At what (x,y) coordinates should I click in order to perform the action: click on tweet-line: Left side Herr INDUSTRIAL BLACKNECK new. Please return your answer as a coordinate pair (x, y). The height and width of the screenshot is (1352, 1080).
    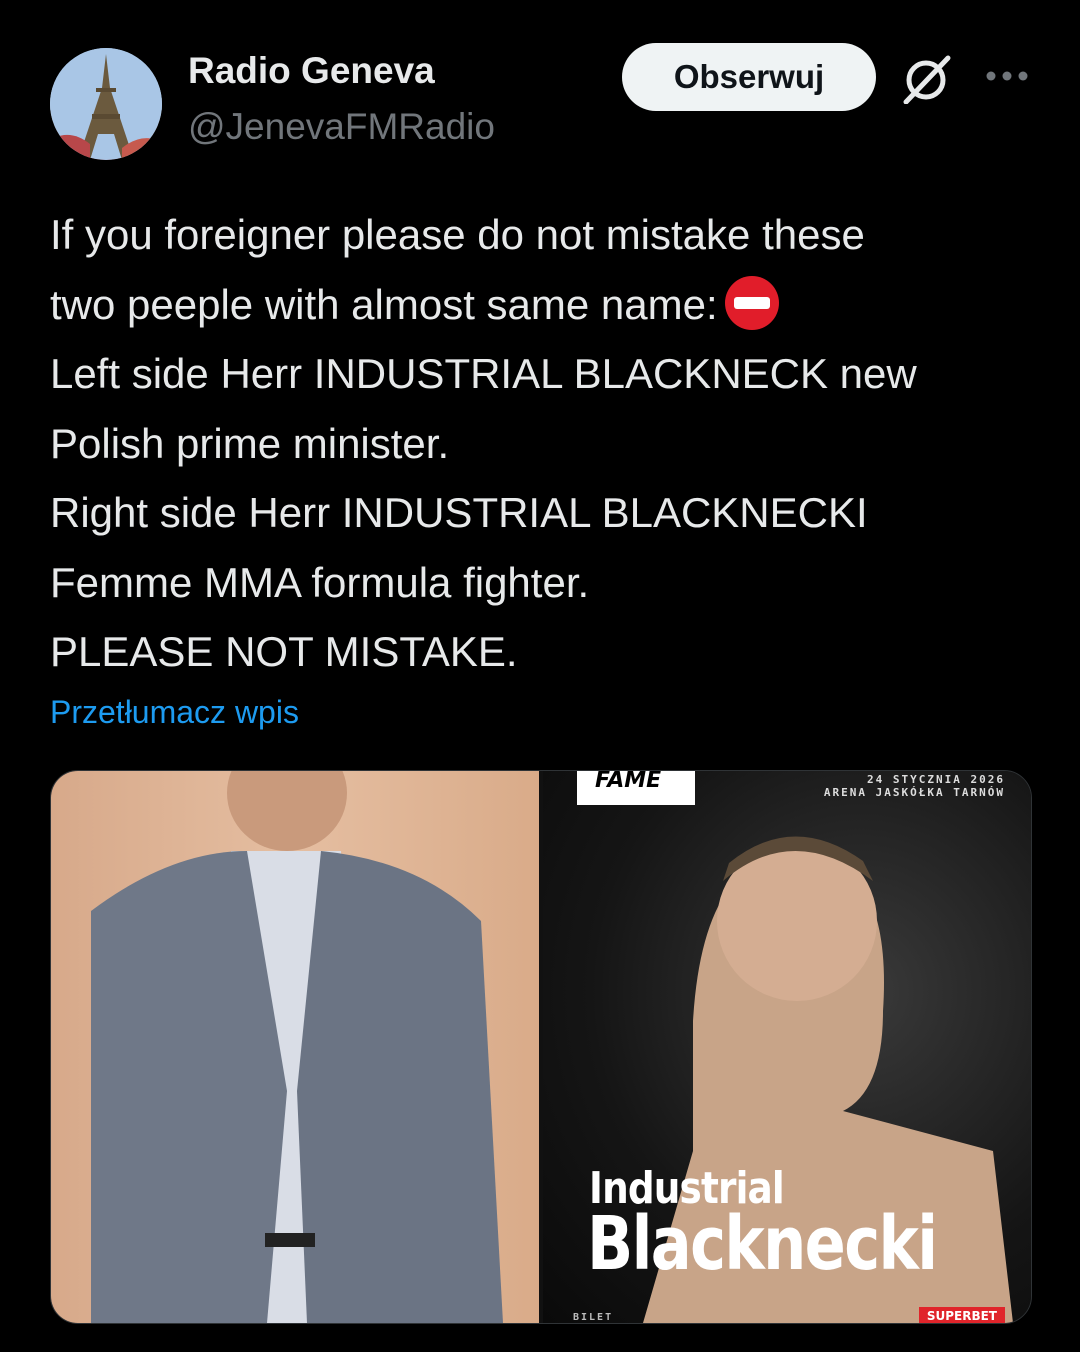
    Looking at the image, I should click on (483, 373).